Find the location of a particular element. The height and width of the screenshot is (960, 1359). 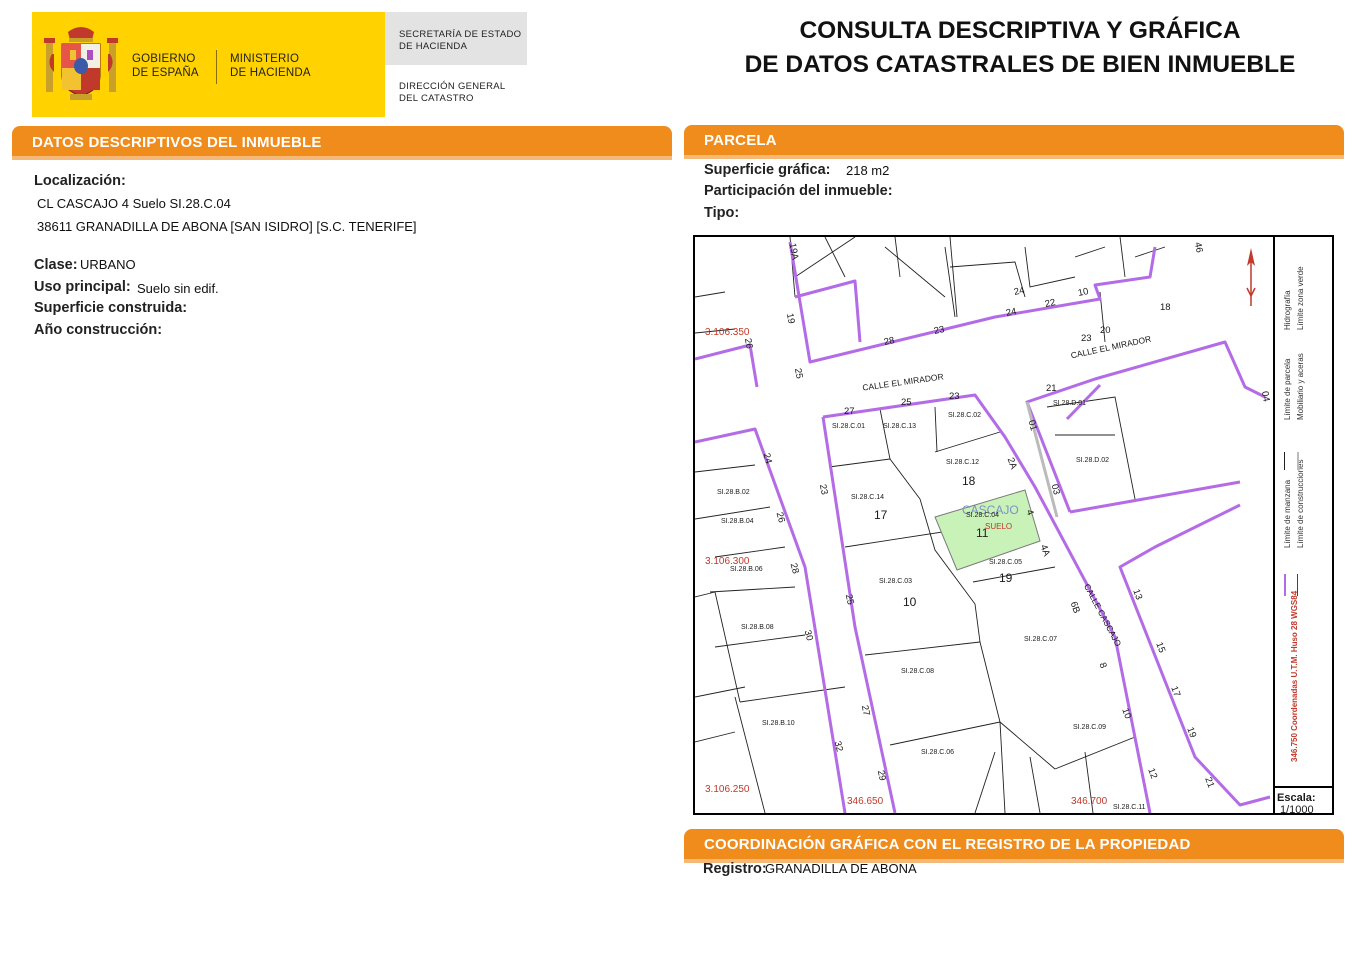

legend-hidrografia: Hidrografía is located at coordinates (1287, 310).